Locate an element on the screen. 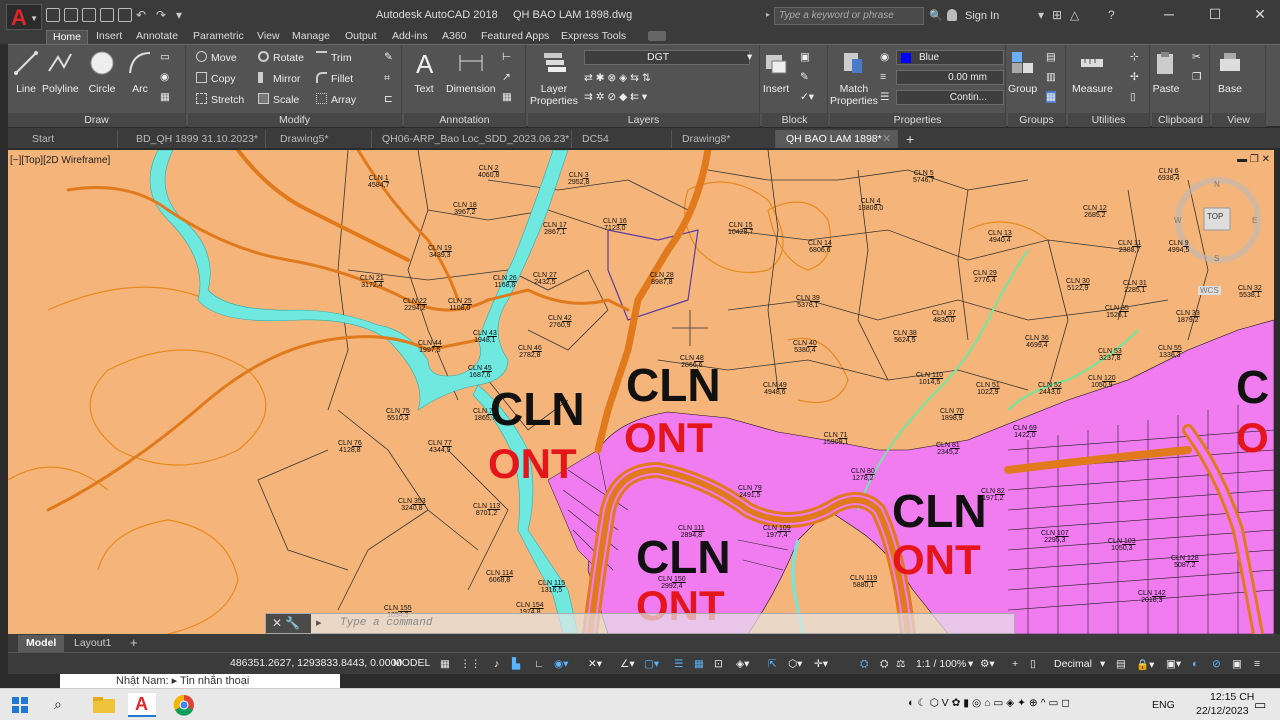  mirror-tool: Mirror is located at coordinates (279, 78).